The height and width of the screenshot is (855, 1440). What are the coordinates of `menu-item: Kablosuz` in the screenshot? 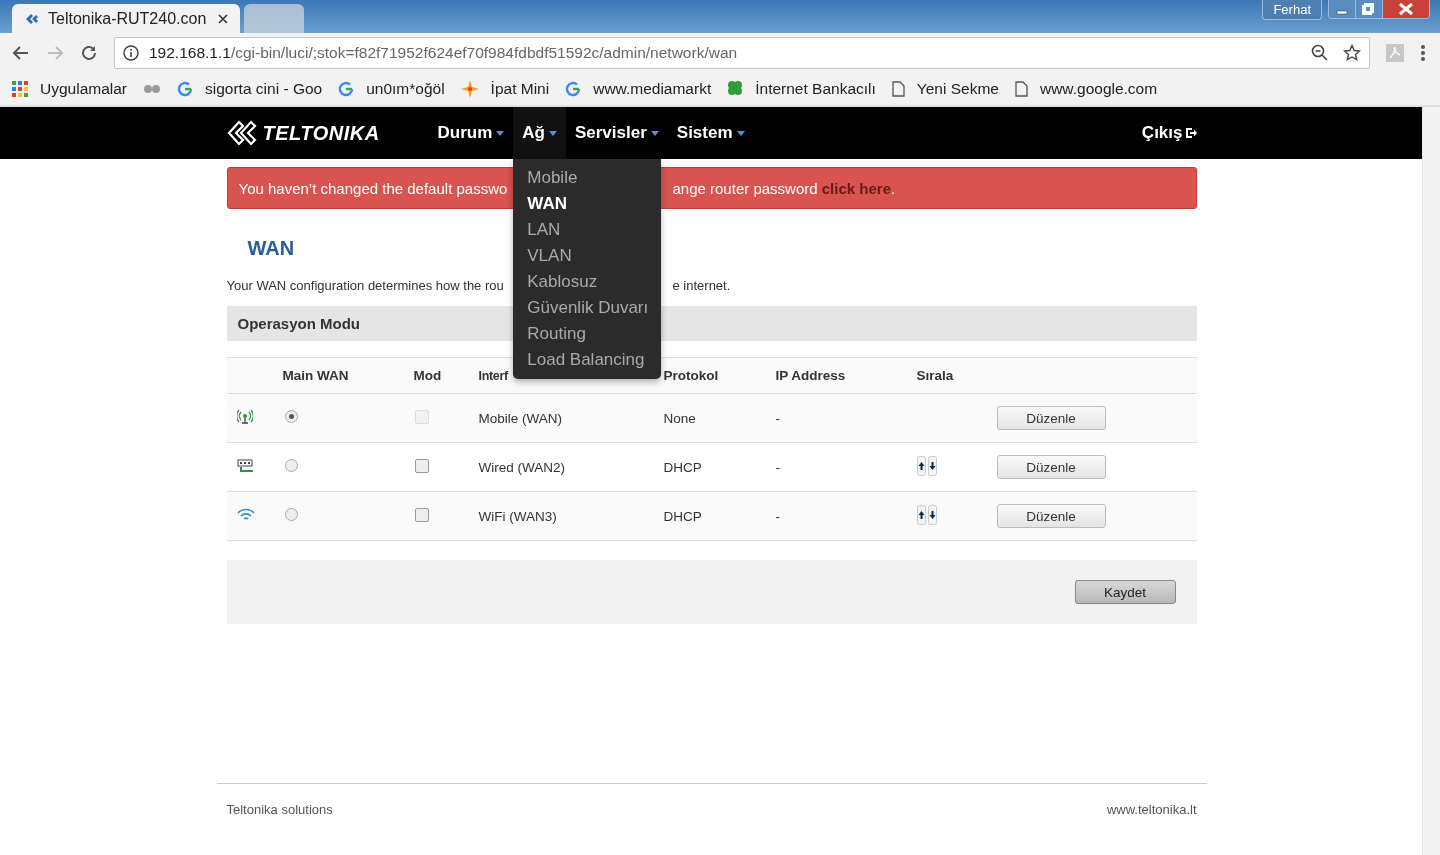 It's located at (587, 282).